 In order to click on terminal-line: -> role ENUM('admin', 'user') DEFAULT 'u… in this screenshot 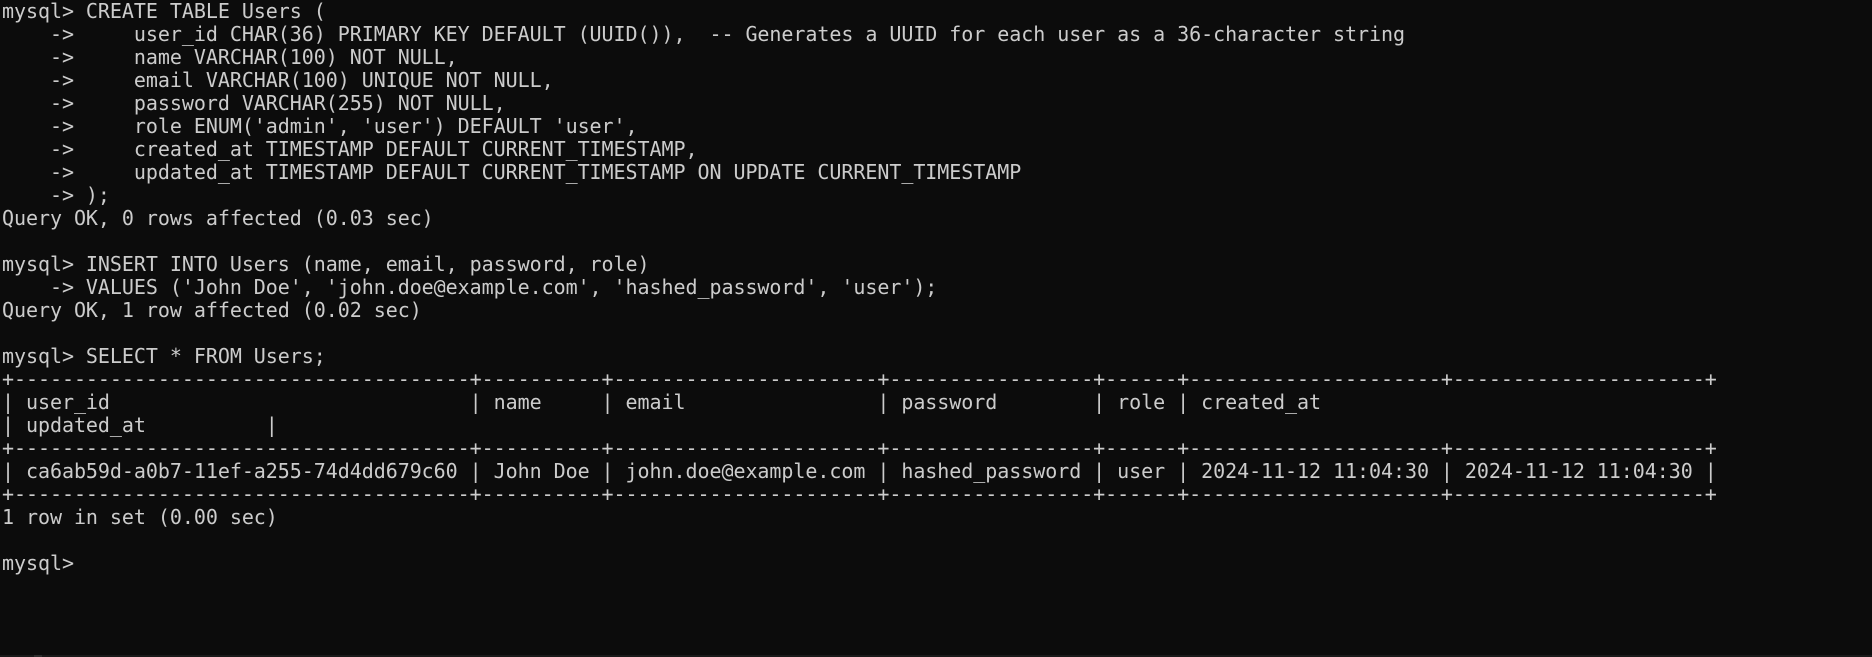, I will do `click(320, 126)`.